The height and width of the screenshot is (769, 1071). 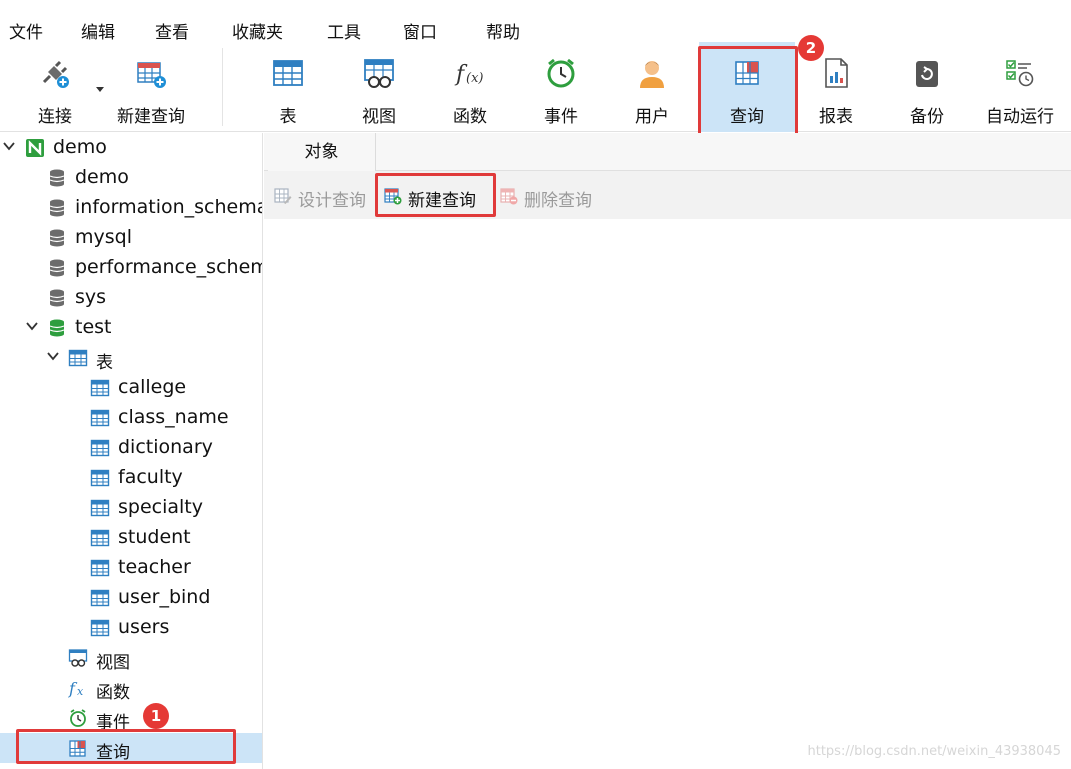 I want to click on new-query-button: 新建查询, so click(x=440, y=198).